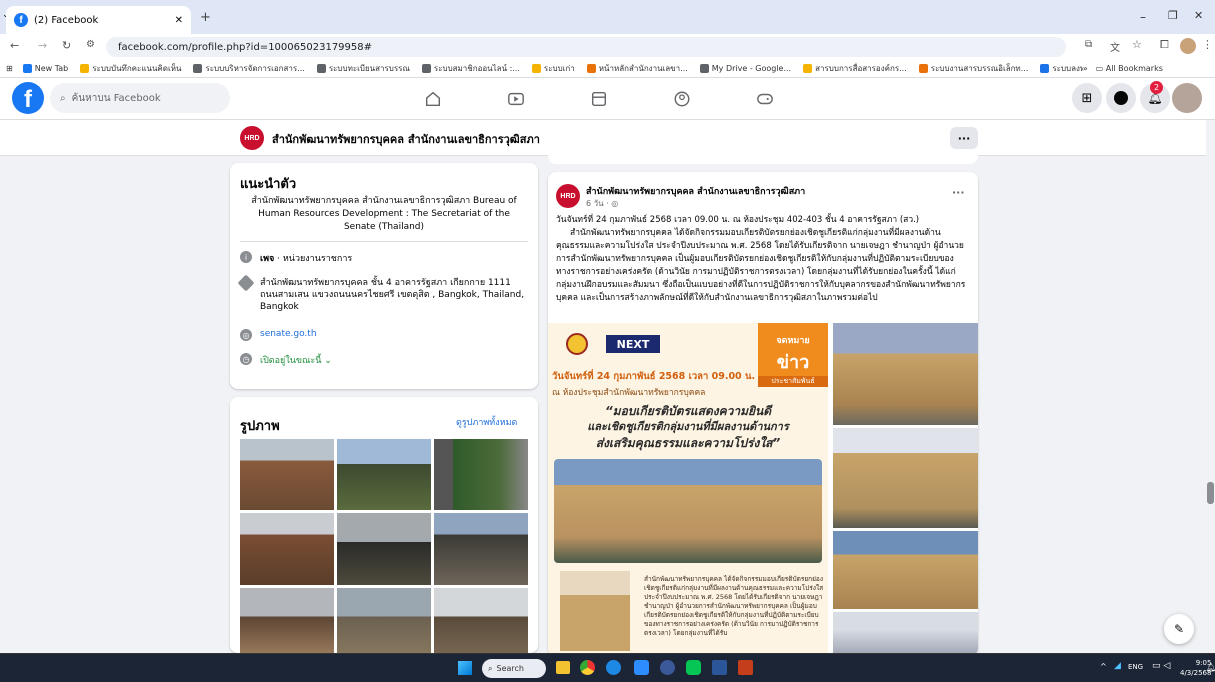 The image size is (1215, 682). What do you see at coordinates (385, 335) in the screenshot?
I see `intro-website-row: ◎ senate.go.th` at bounding box center [385, 335].